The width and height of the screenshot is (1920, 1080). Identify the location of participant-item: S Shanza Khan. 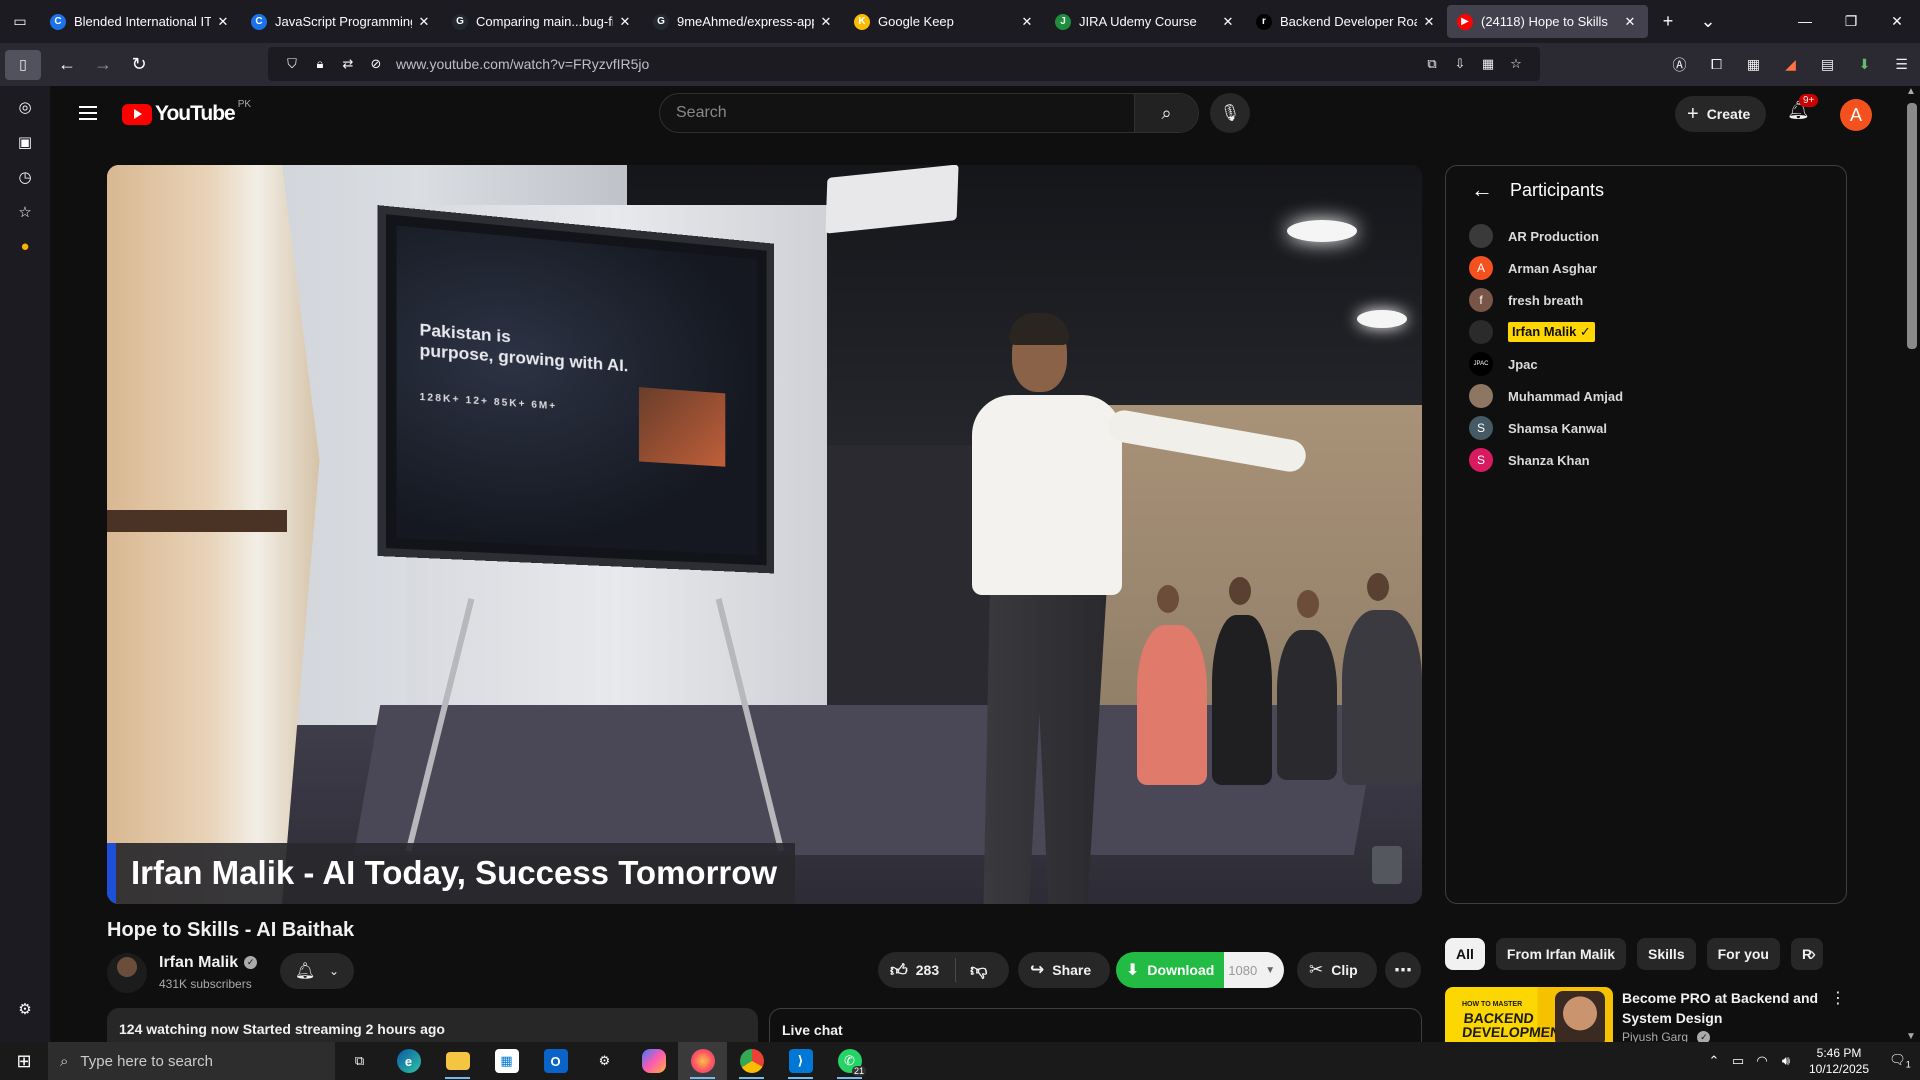
(1646, 460).